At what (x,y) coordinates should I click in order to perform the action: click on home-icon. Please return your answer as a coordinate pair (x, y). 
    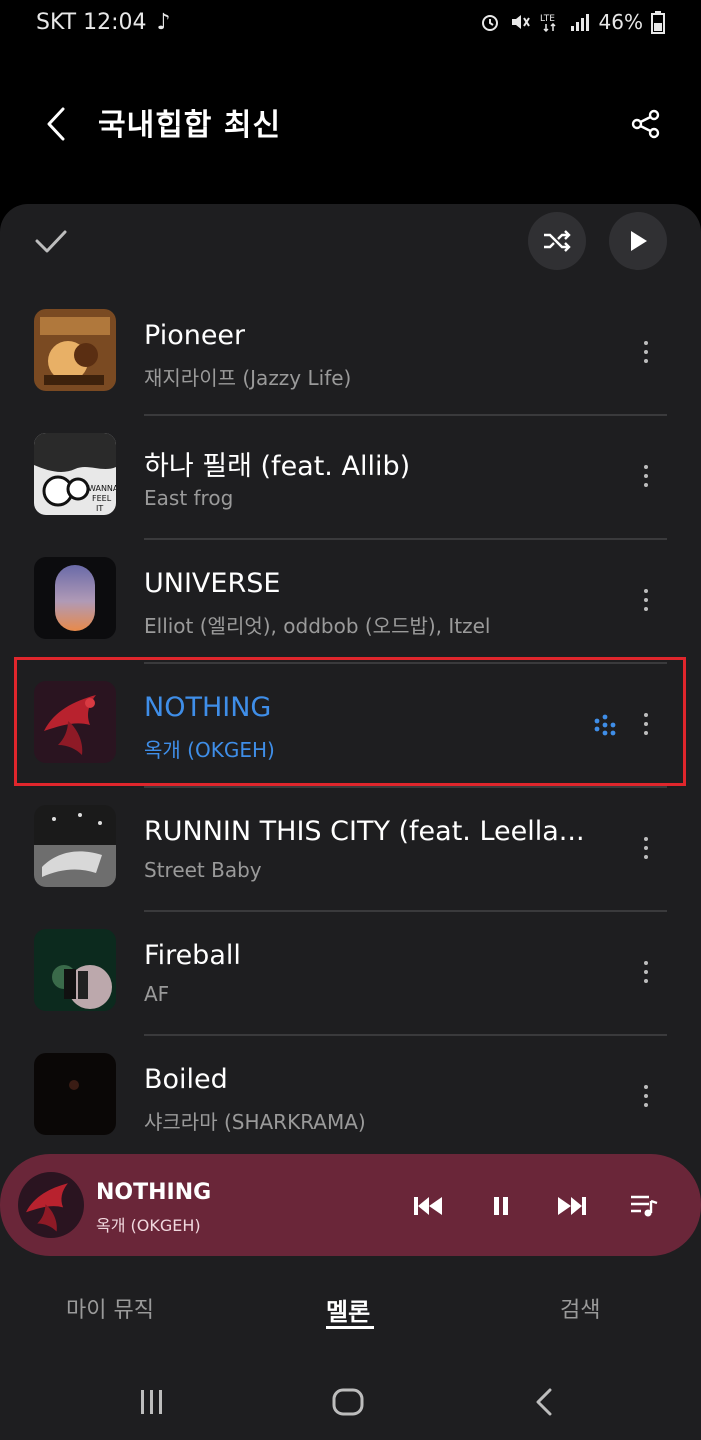
    Looking at the image, I should click on (348, 1402).